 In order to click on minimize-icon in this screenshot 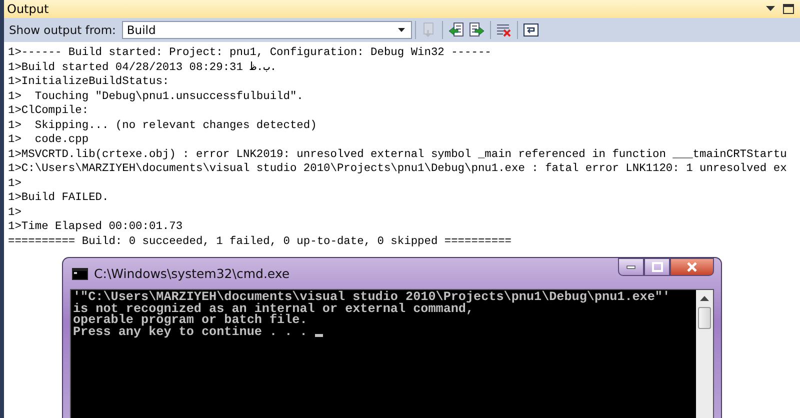, I will do `click(631, 267)`.